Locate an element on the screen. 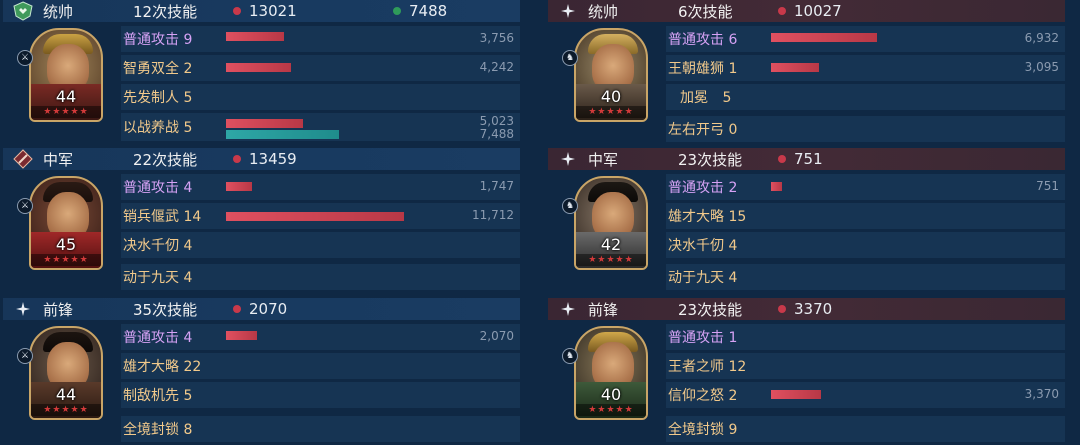  skill-name: 信仰之怒 2 is located at coordinates (703, 396).